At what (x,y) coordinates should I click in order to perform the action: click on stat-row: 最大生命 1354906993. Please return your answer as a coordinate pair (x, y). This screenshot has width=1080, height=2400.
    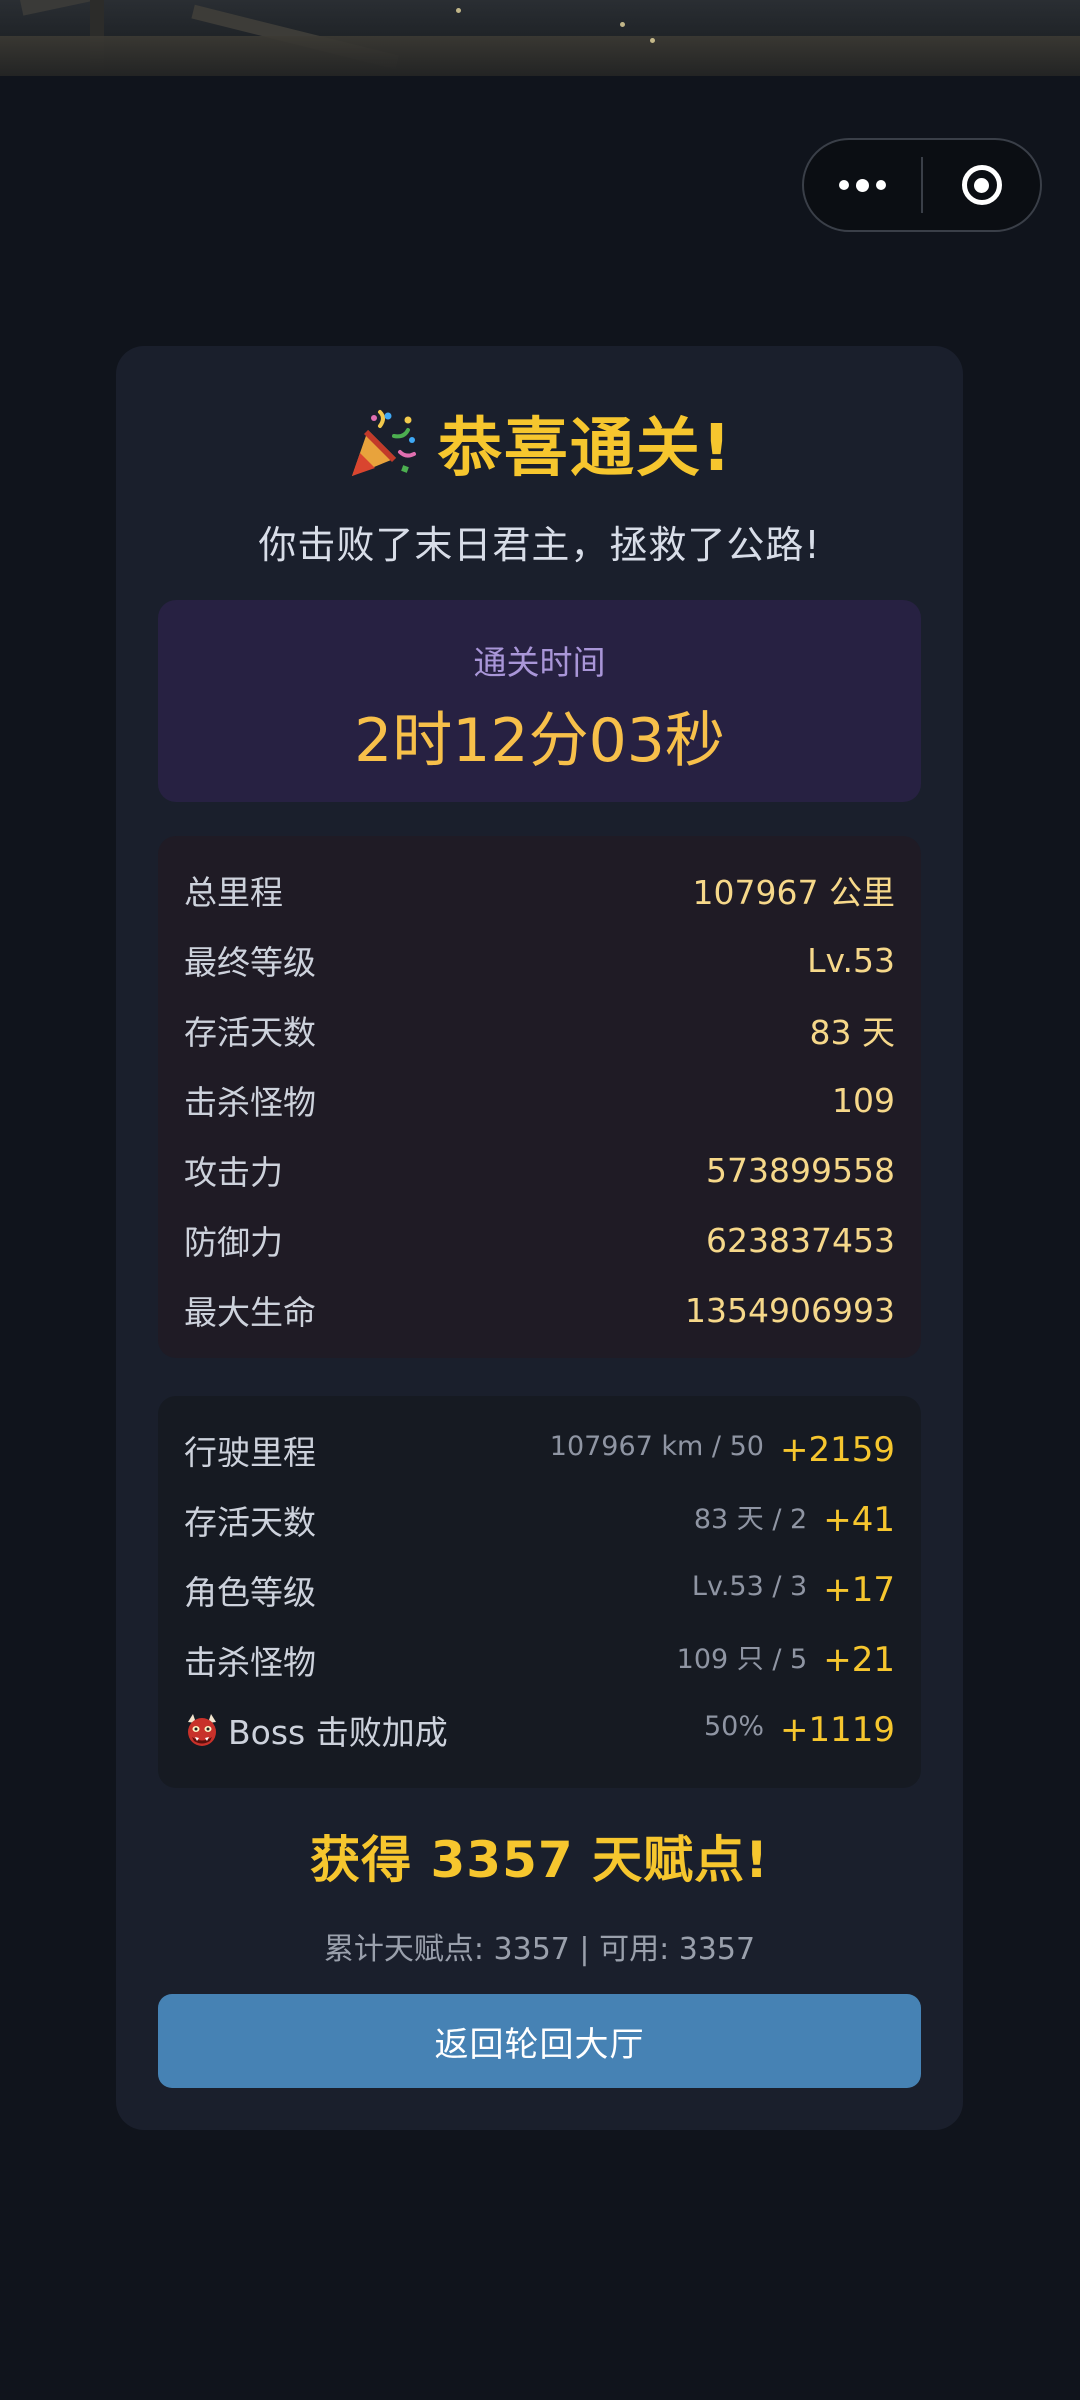
    Looking at the image, I should click on (539, 1310).